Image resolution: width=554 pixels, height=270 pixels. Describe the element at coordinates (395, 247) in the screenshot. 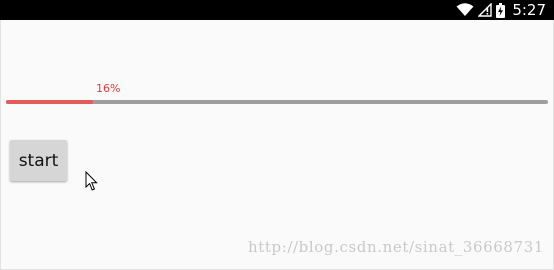

I see `watermark-url: http://blog.csdn.net/sinat_36668731` at that location.